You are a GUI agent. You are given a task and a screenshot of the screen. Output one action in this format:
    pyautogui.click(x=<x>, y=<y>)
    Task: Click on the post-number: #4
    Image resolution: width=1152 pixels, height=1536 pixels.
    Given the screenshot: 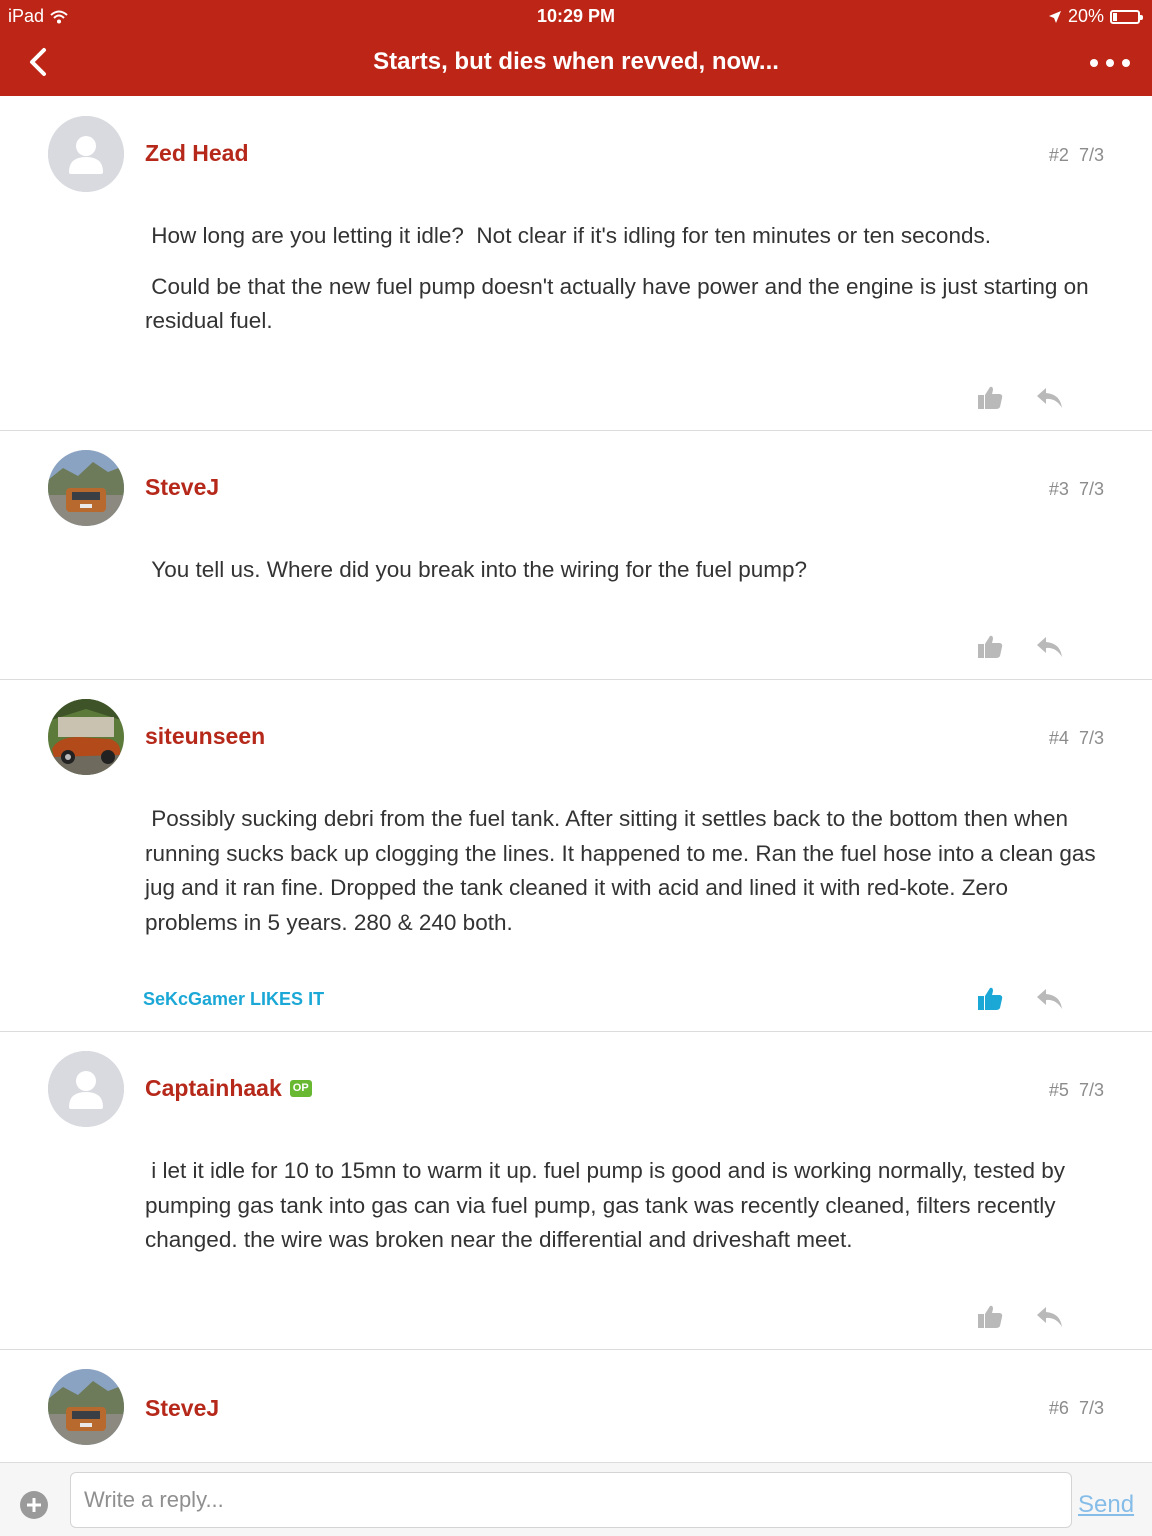 What is the action you would take?
    pyautogui.click(x=1058, y=738)
    